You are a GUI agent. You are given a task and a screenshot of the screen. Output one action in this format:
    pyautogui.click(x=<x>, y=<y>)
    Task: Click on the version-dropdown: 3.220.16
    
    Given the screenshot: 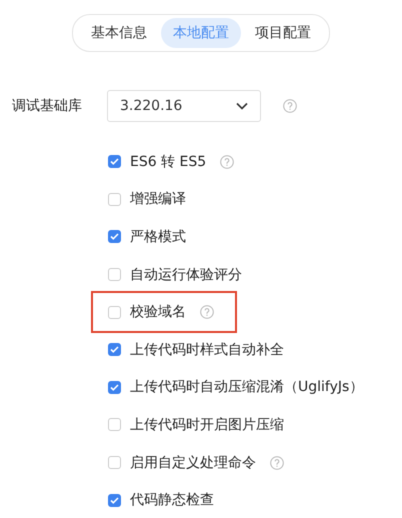 What is the action you would take?
    pyautogui.click(x=184, y=106)
    